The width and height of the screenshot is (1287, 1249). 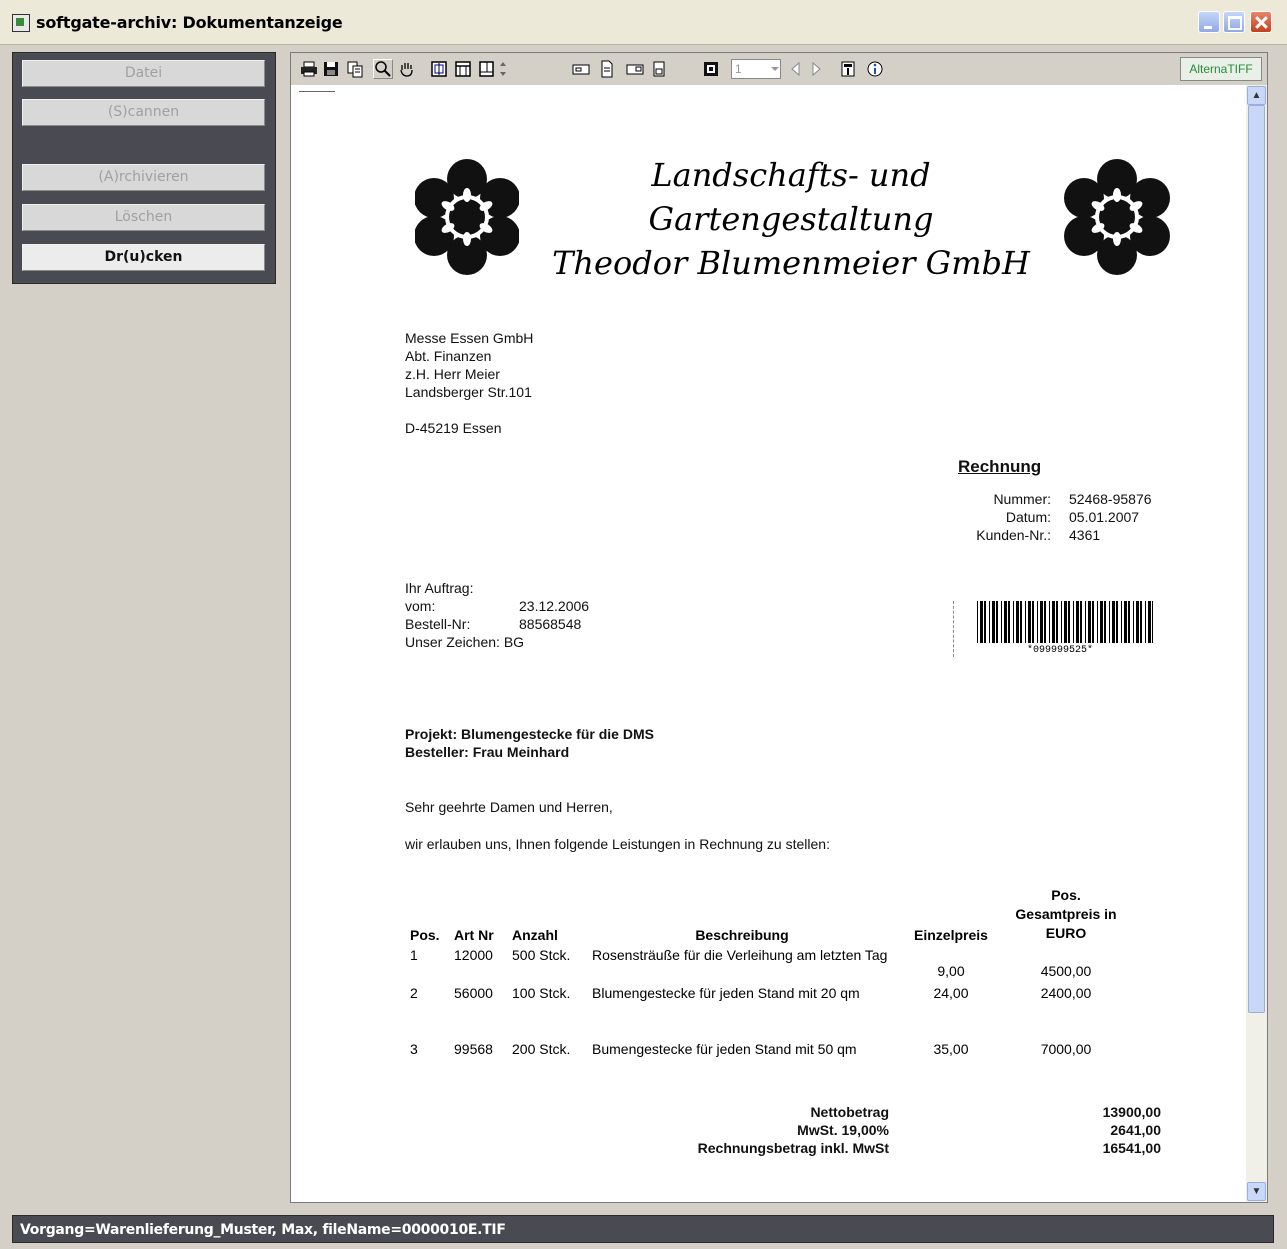 What do you see at coordinates (414, 955) in the screenshot?
I see `cell-pos: 1` at bounding box center [414, 955].